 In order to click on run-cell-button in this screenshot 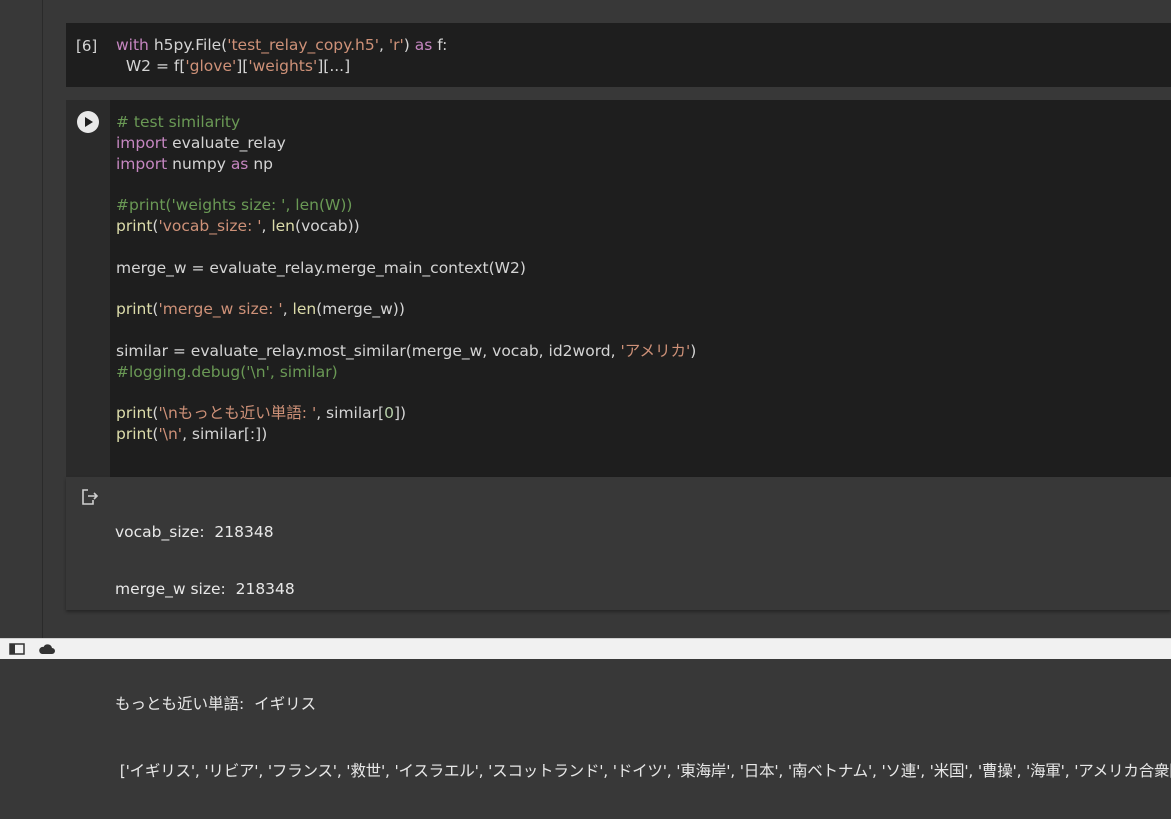, I will do `click(88, 122)`.